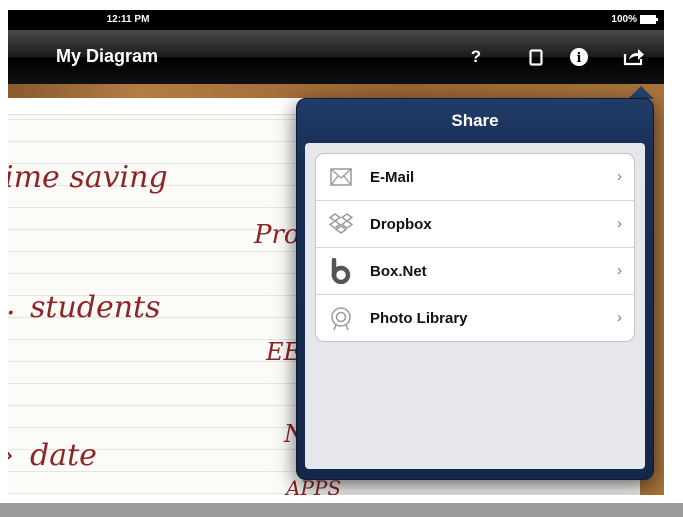 The width and height of the screenshot is (683, 517). I want to click on info-icon: i, so click(579, 57).